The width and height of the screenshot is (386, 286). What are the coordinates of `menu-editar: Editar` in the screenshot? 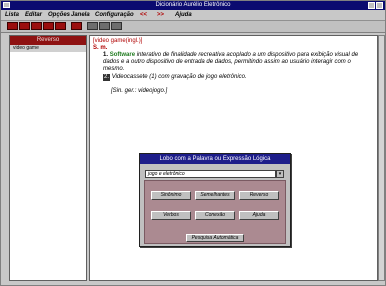 It's located at (33, 15).